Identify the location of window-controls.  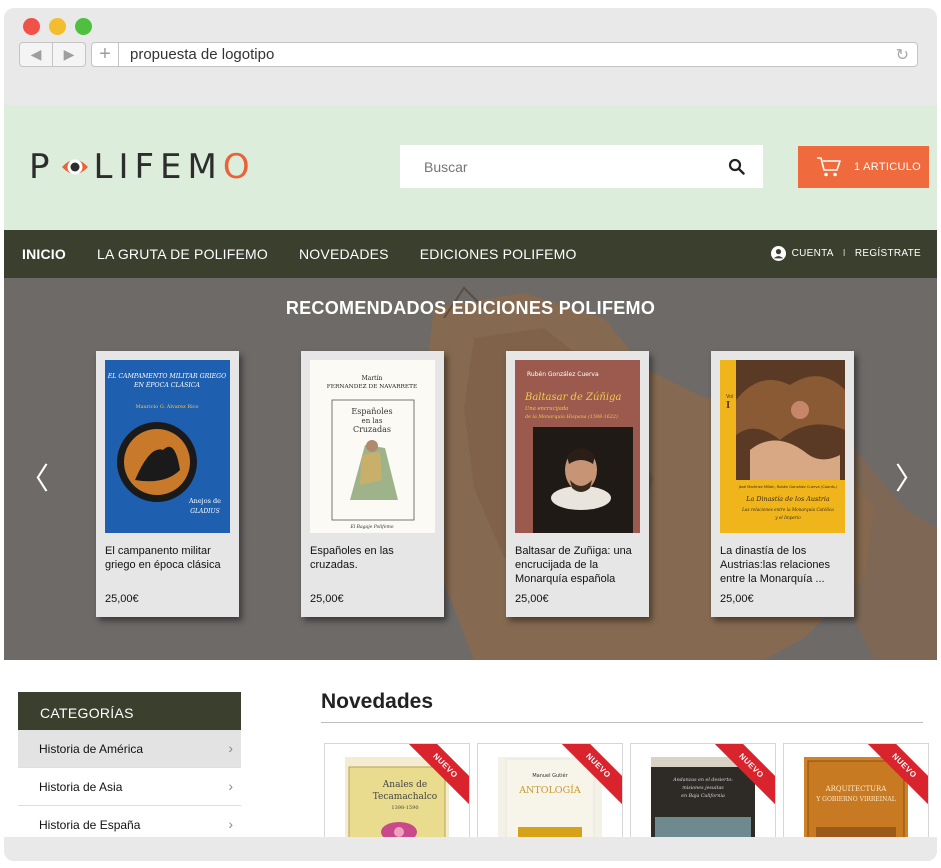
(57, 26).